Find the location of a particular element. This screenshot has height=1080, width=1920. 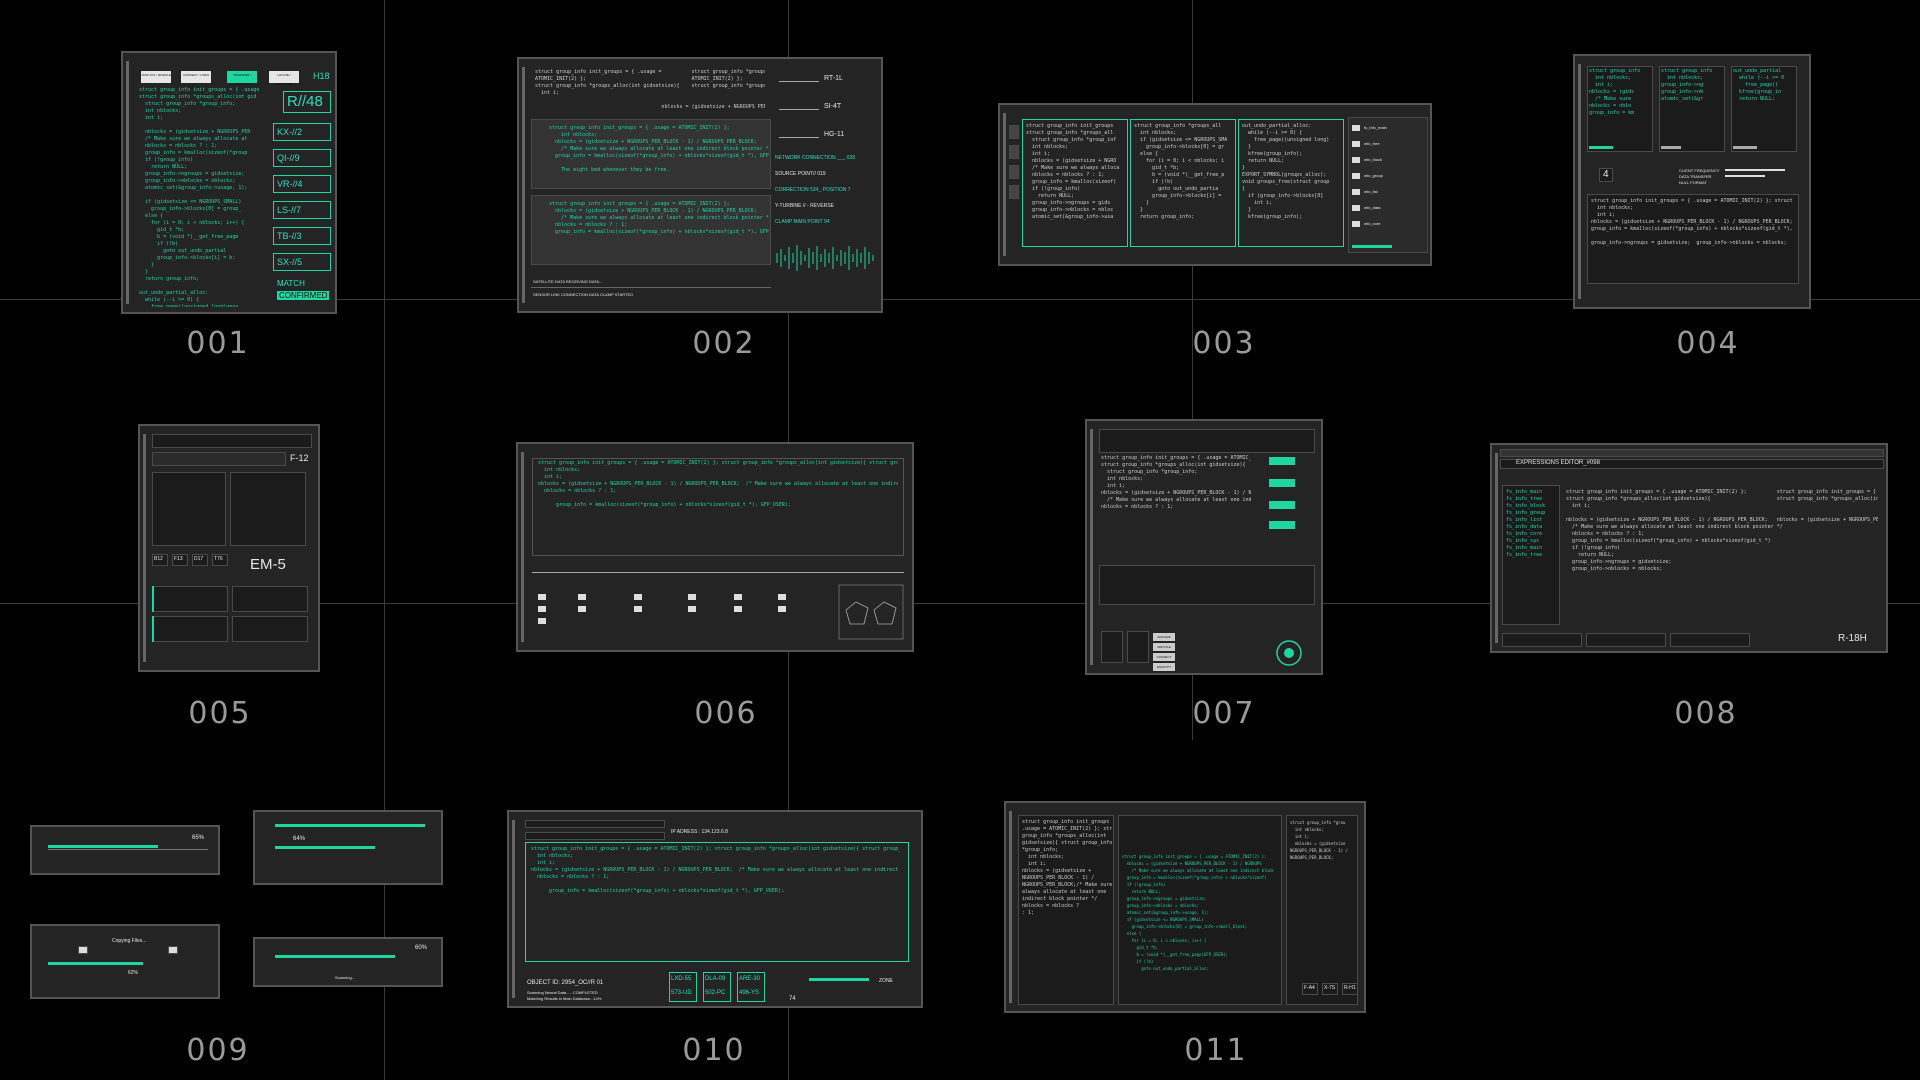

progress-a is located at coordinates (103, 846).